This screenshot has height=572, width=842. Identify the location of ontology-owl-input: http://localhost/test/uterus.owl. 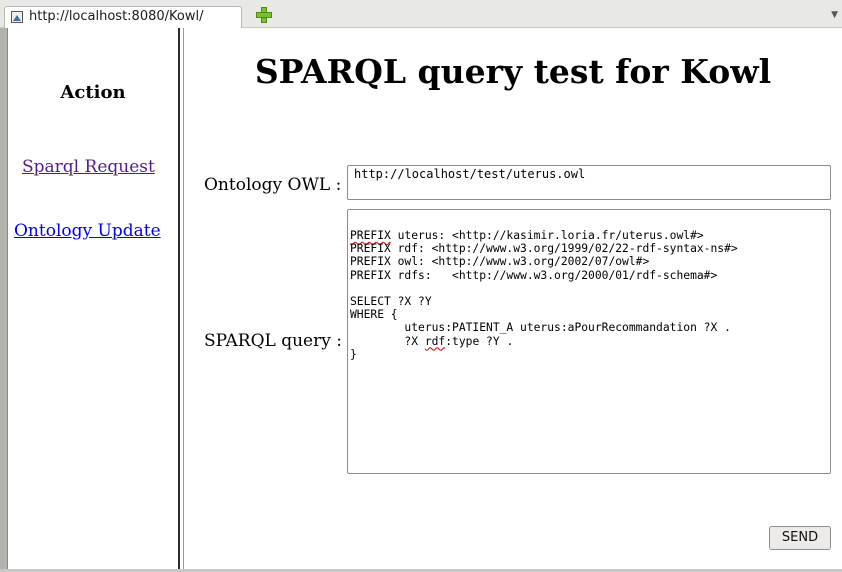
(589, 182).